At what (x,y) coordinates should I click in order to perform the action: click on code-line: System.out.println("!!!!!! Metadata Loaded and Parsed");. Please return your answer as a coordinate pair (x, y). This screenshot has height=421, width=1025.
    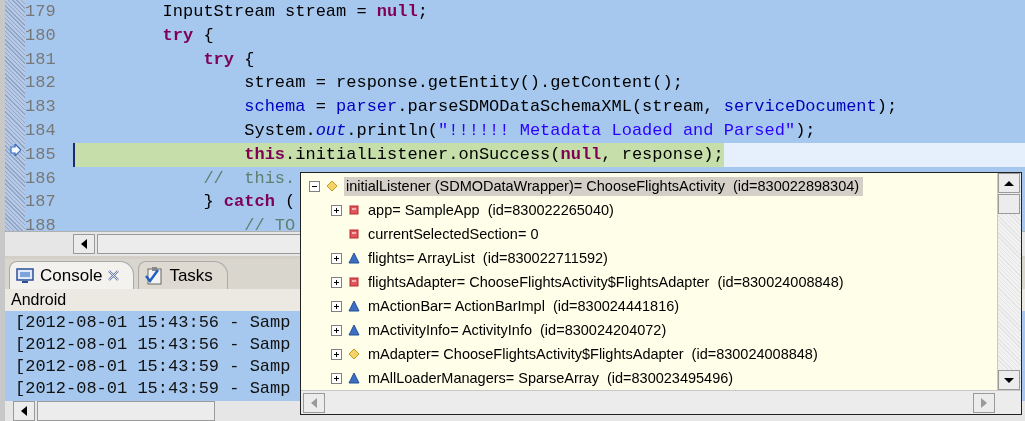
    Looking at the image, I should click on (529, 131).